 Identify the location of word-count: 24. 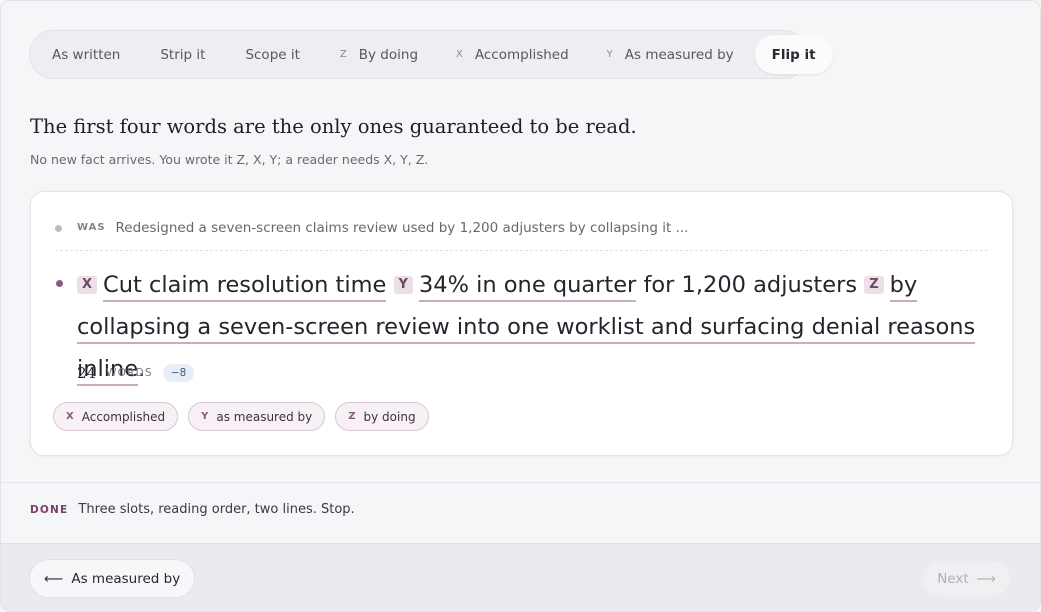
(87, 373).